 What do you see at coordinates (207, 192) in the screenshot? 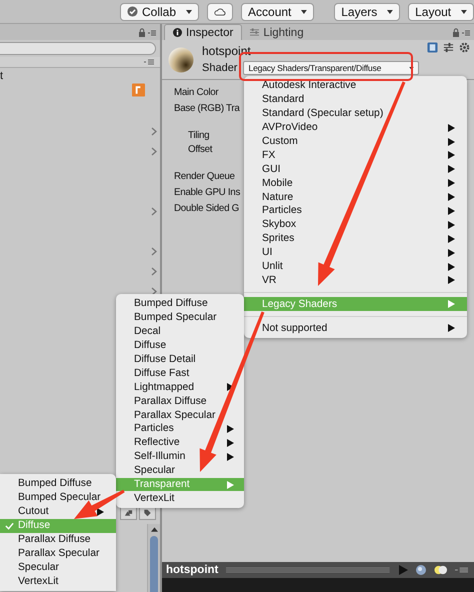
I see `property-label: Enable GPU Ins` at bounding box center [207, 192].